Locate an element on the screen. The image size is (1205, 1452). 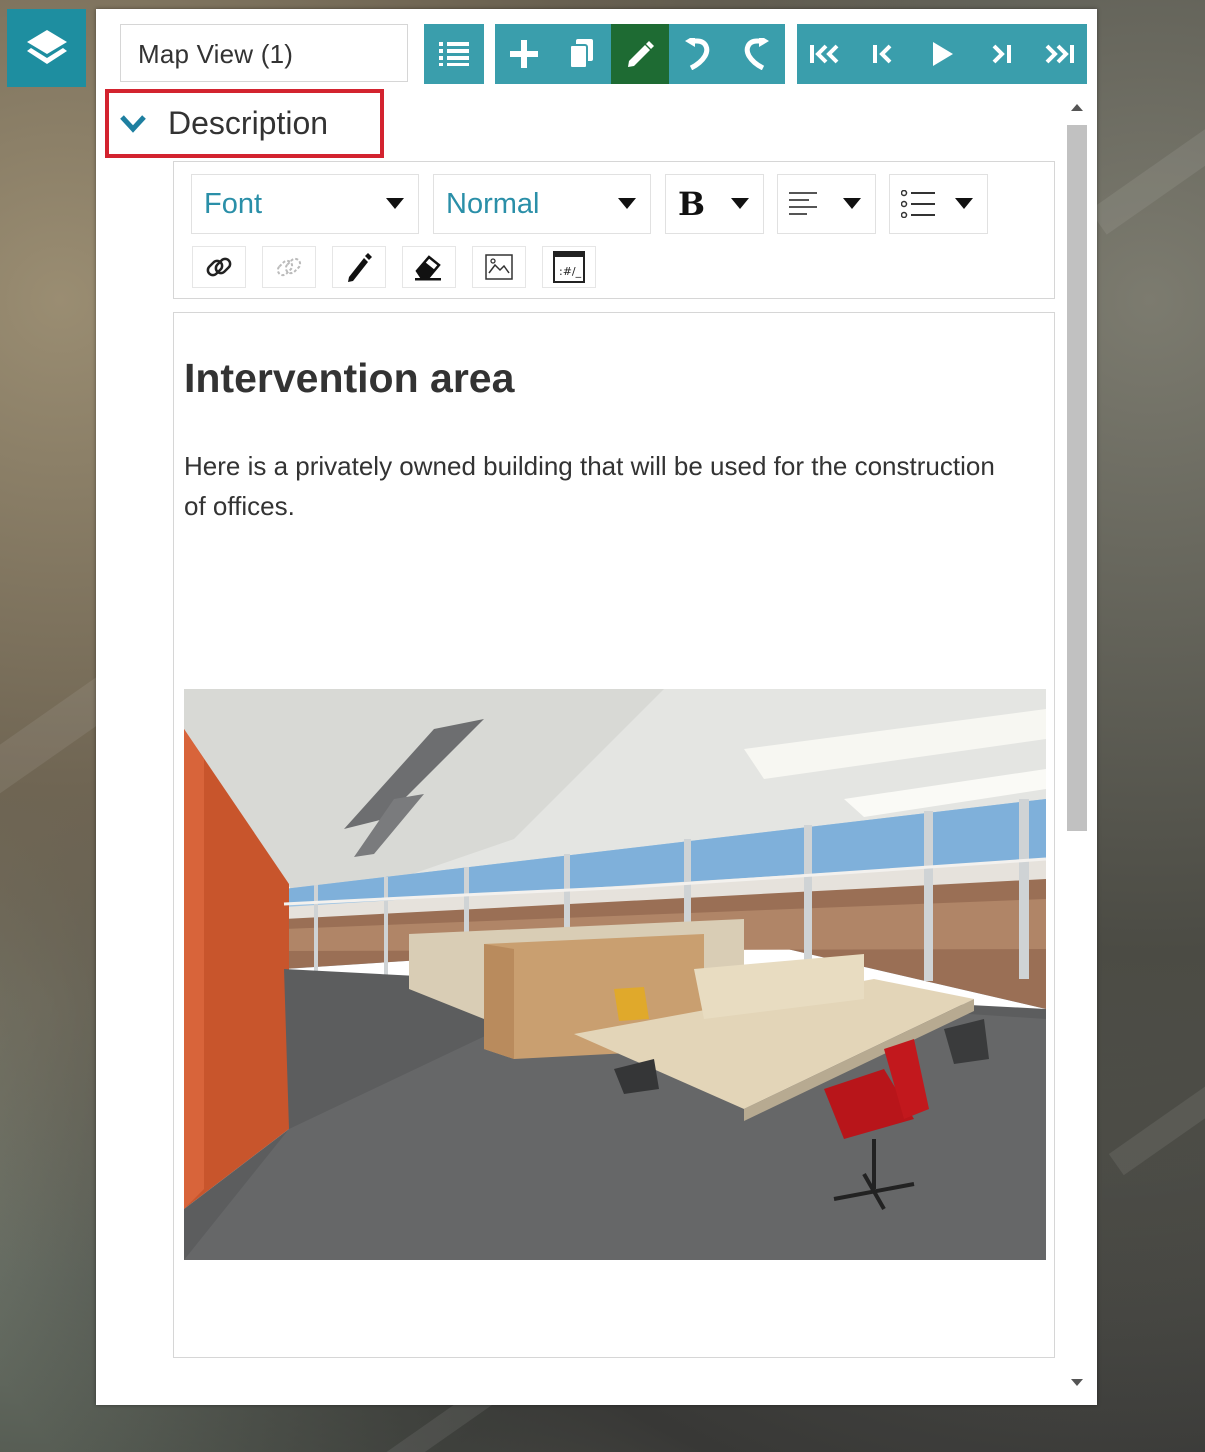
pen-icon is located at coordinates (360, 267).